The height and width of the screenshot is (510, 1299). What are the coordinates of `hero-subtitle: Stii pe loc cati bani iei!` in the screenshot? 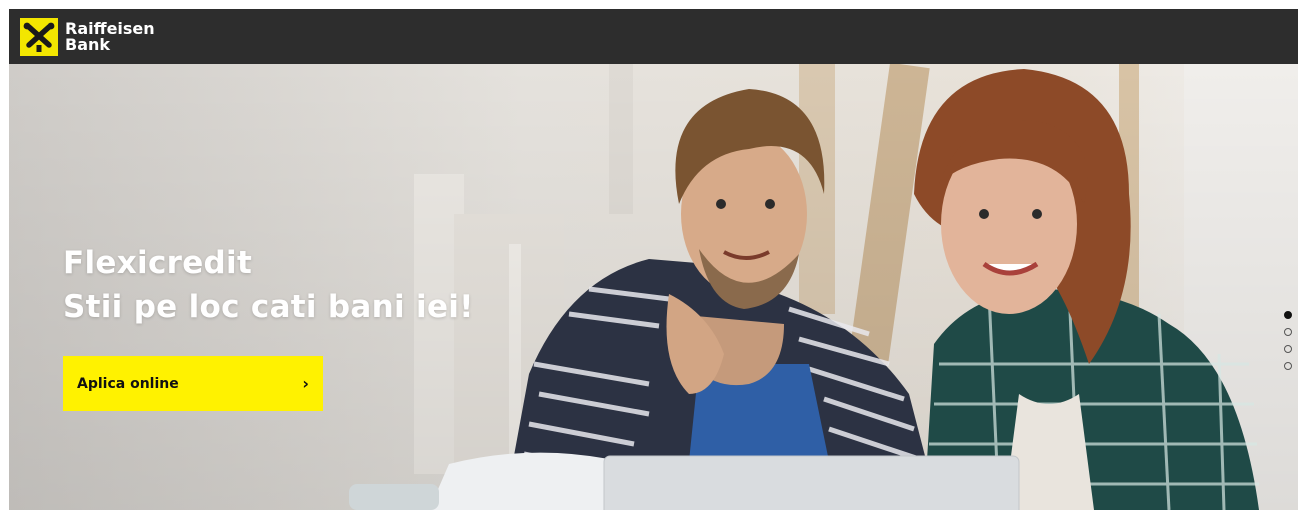 It's located at (268, 307).